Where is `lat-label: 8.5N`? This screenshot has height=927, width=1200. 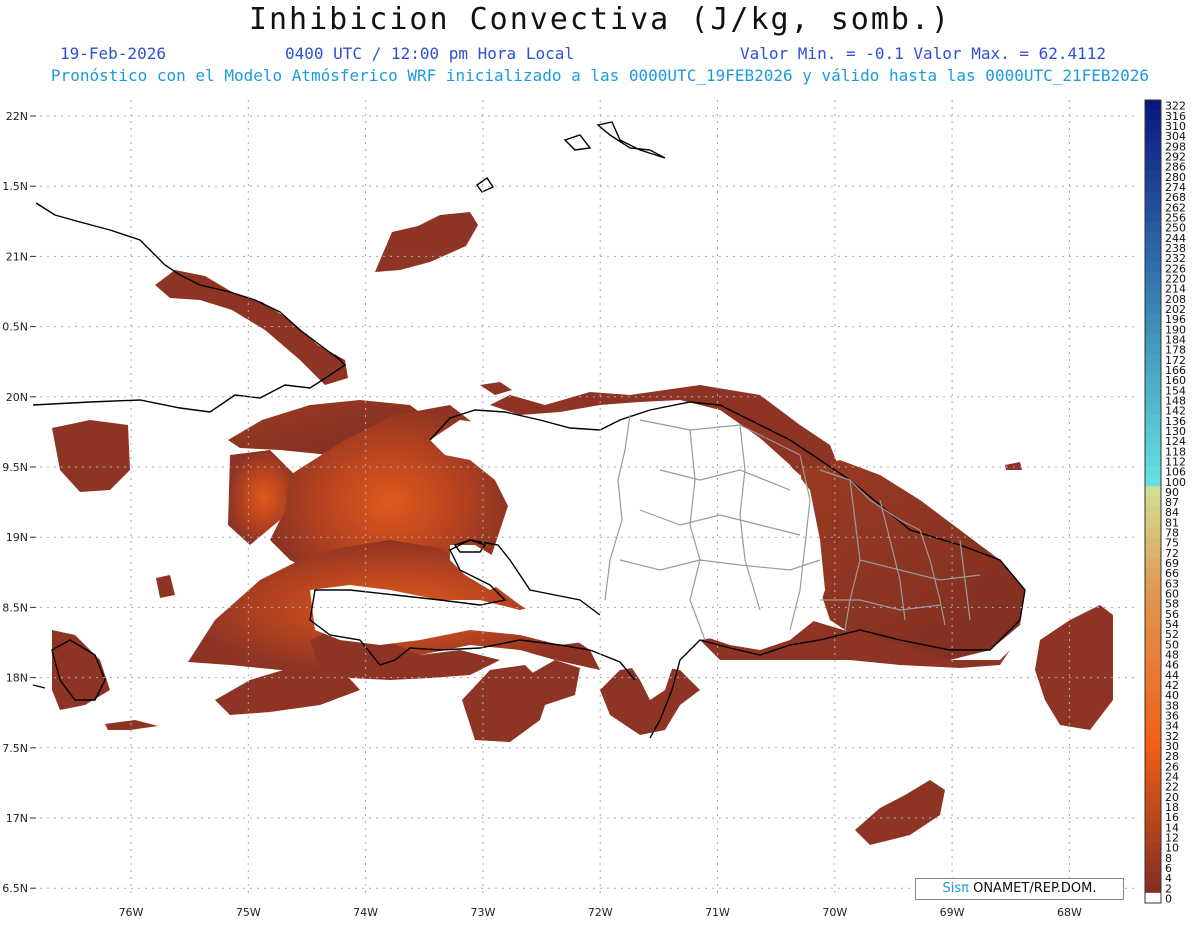 lat-label: 8.5N is located at coordinates (15, 607).